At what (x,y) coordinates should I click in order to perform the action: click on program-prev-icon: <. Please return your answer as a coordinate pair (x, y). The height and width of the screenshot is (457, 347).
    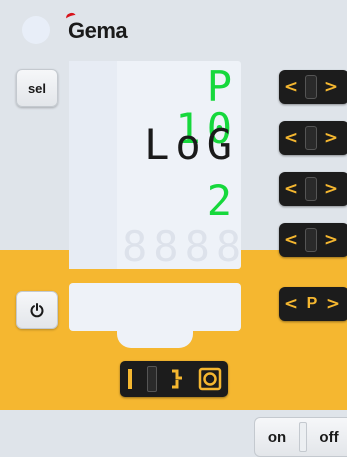
    Looking at the image, I should click on (291, 304).